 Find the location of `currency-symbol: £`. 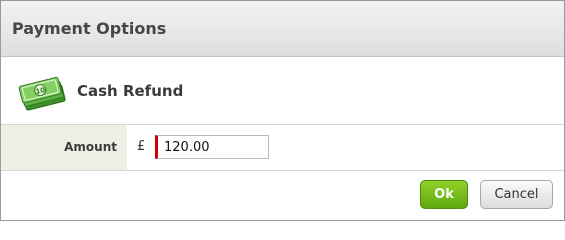

currency-symbol: £ is located at coordinates (141, 146).